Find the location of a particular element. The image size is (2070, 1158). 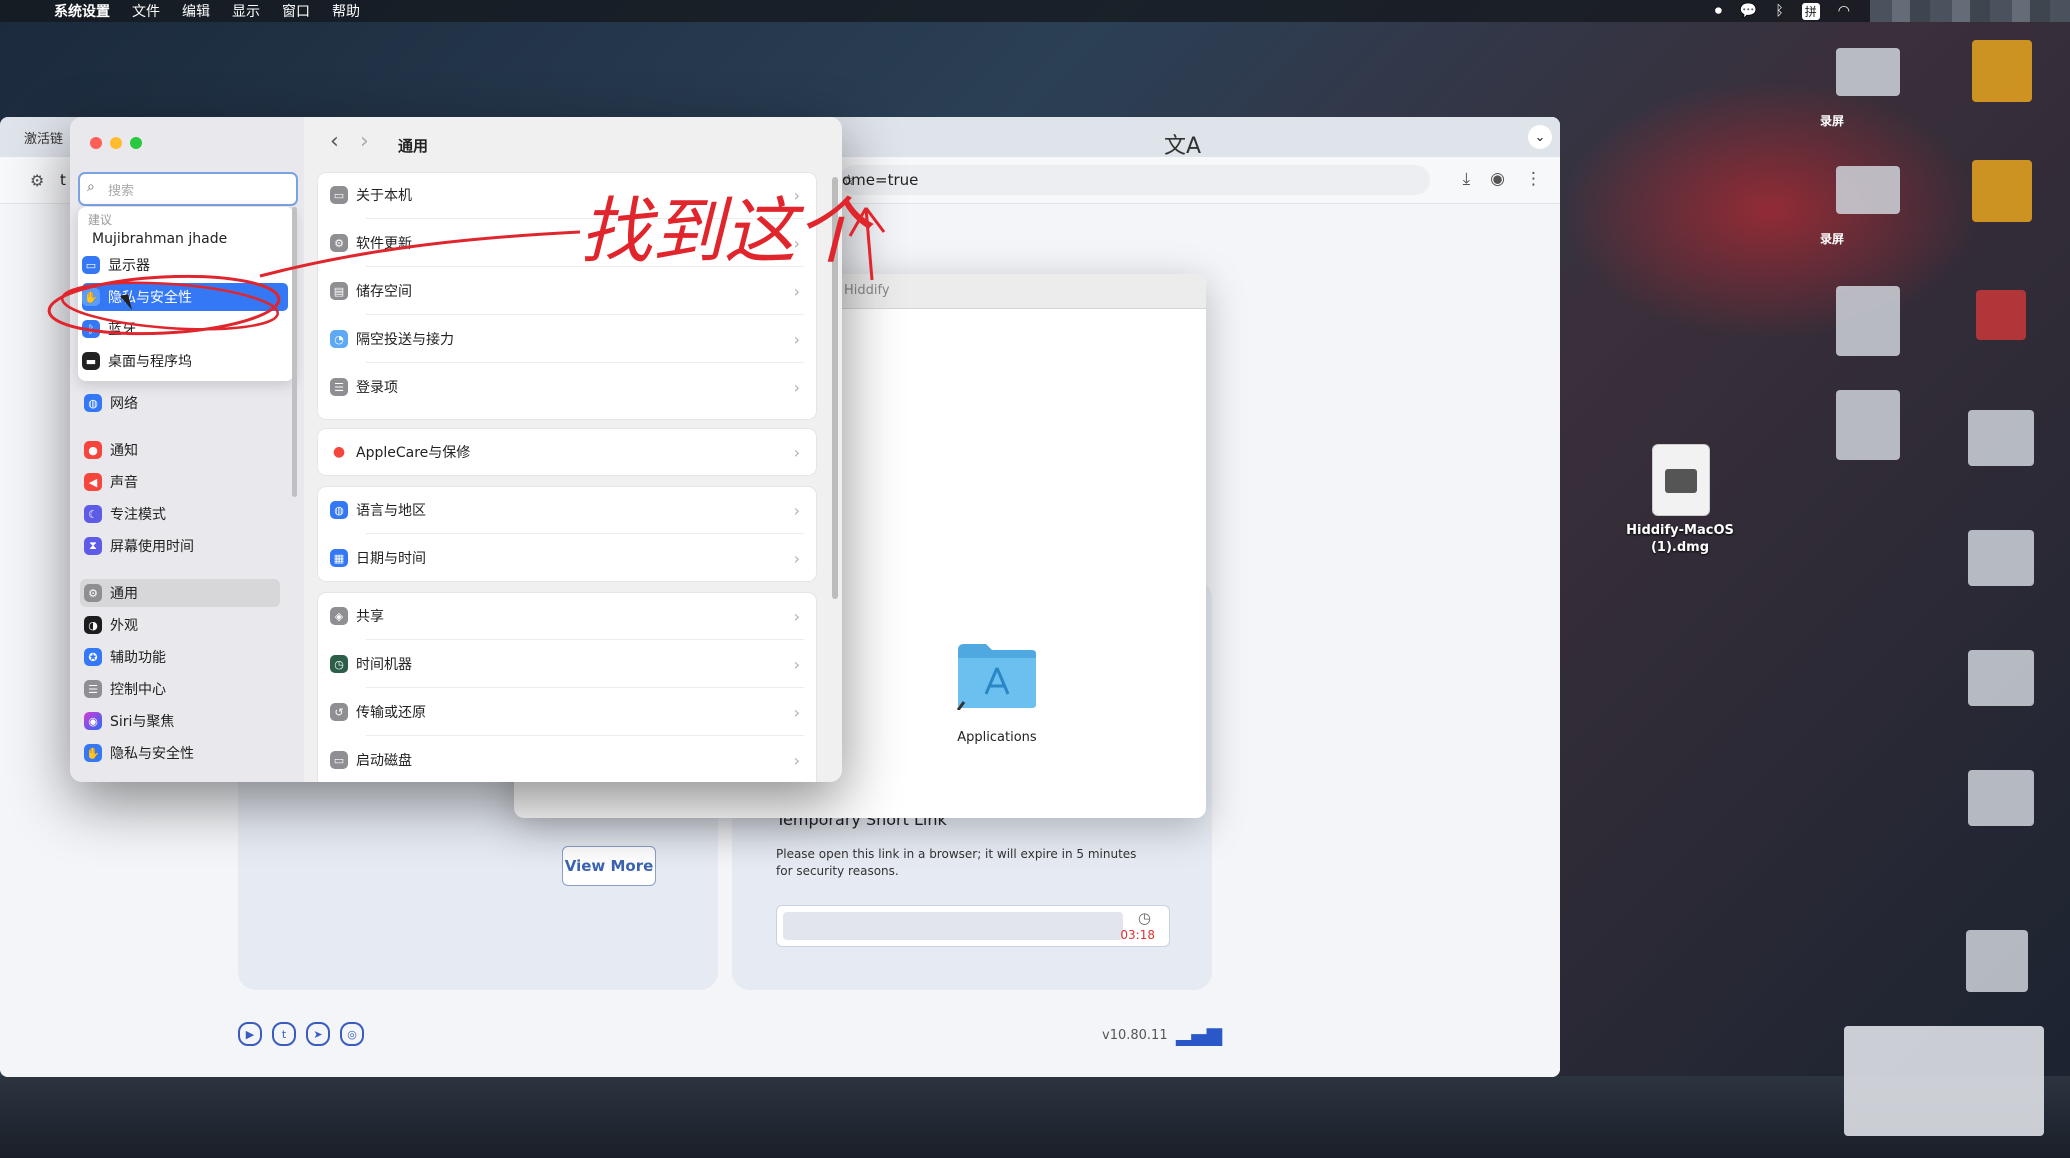

menu-help: 帮助 is located at coordinates (346, 11).